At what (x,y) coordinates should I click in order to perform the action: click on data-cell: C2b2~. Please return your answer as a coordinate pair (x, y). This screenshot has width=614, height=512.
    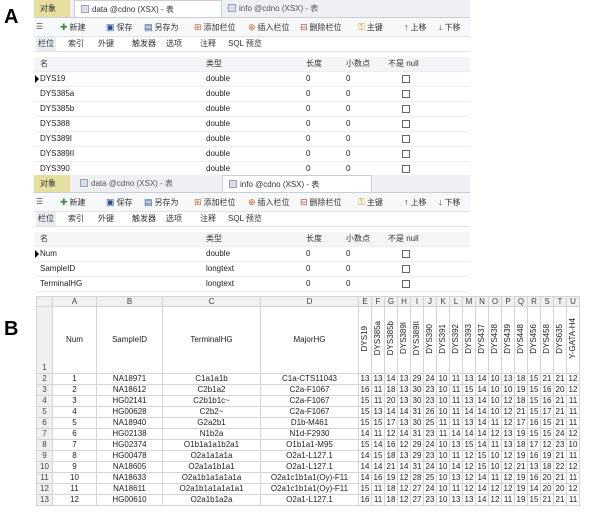
    Looking at the image, I should click on (211, 412).